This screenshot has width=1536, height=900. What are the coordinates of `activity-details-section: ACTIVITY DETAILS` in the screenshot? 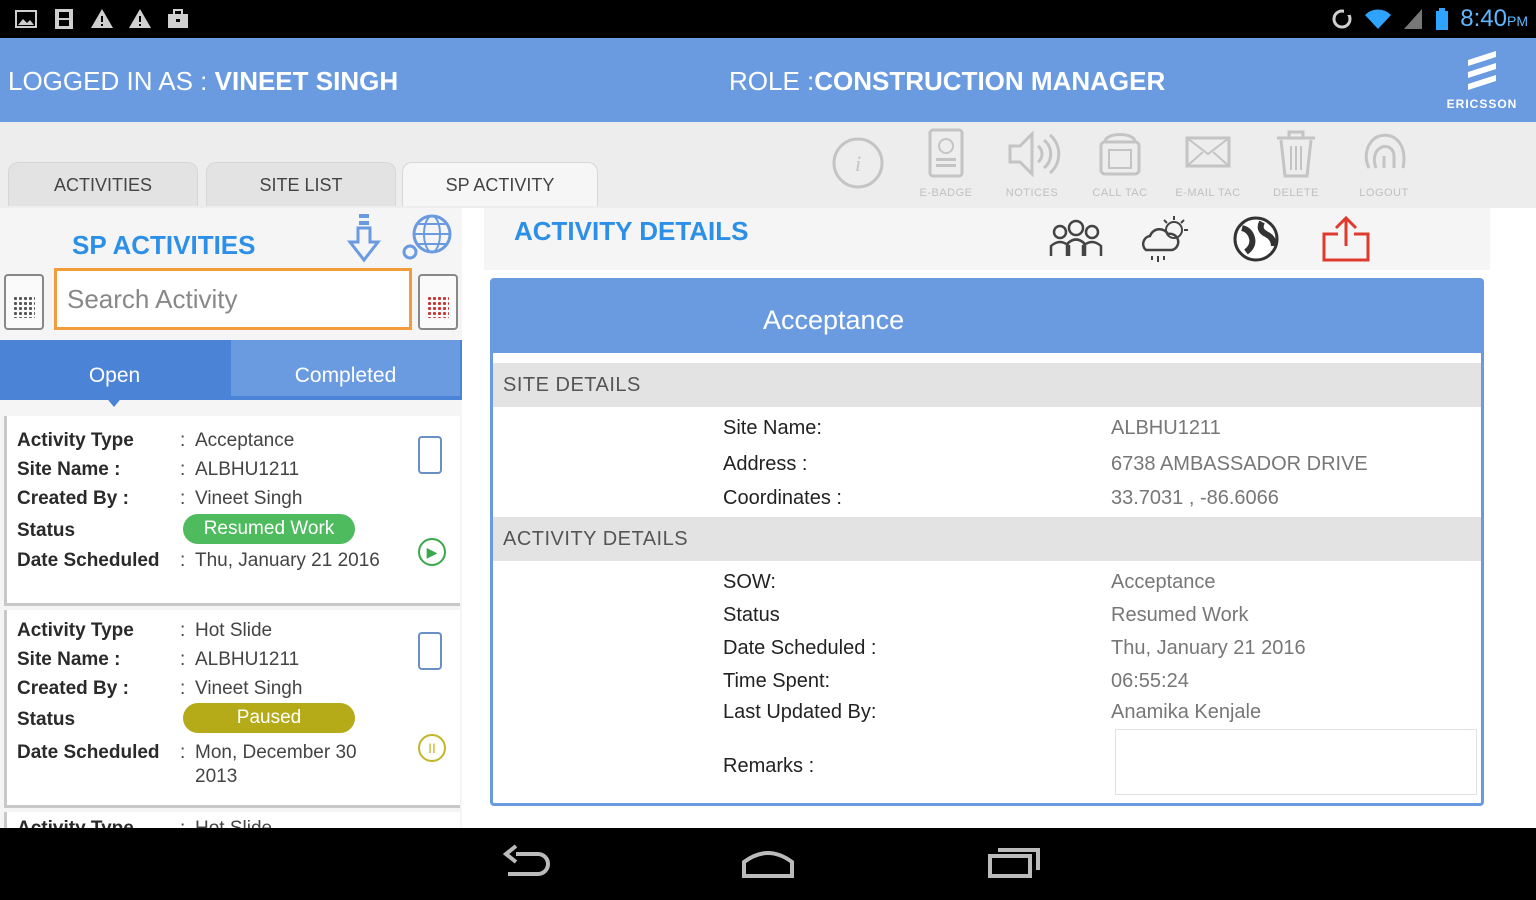 It's located at (987, 539).